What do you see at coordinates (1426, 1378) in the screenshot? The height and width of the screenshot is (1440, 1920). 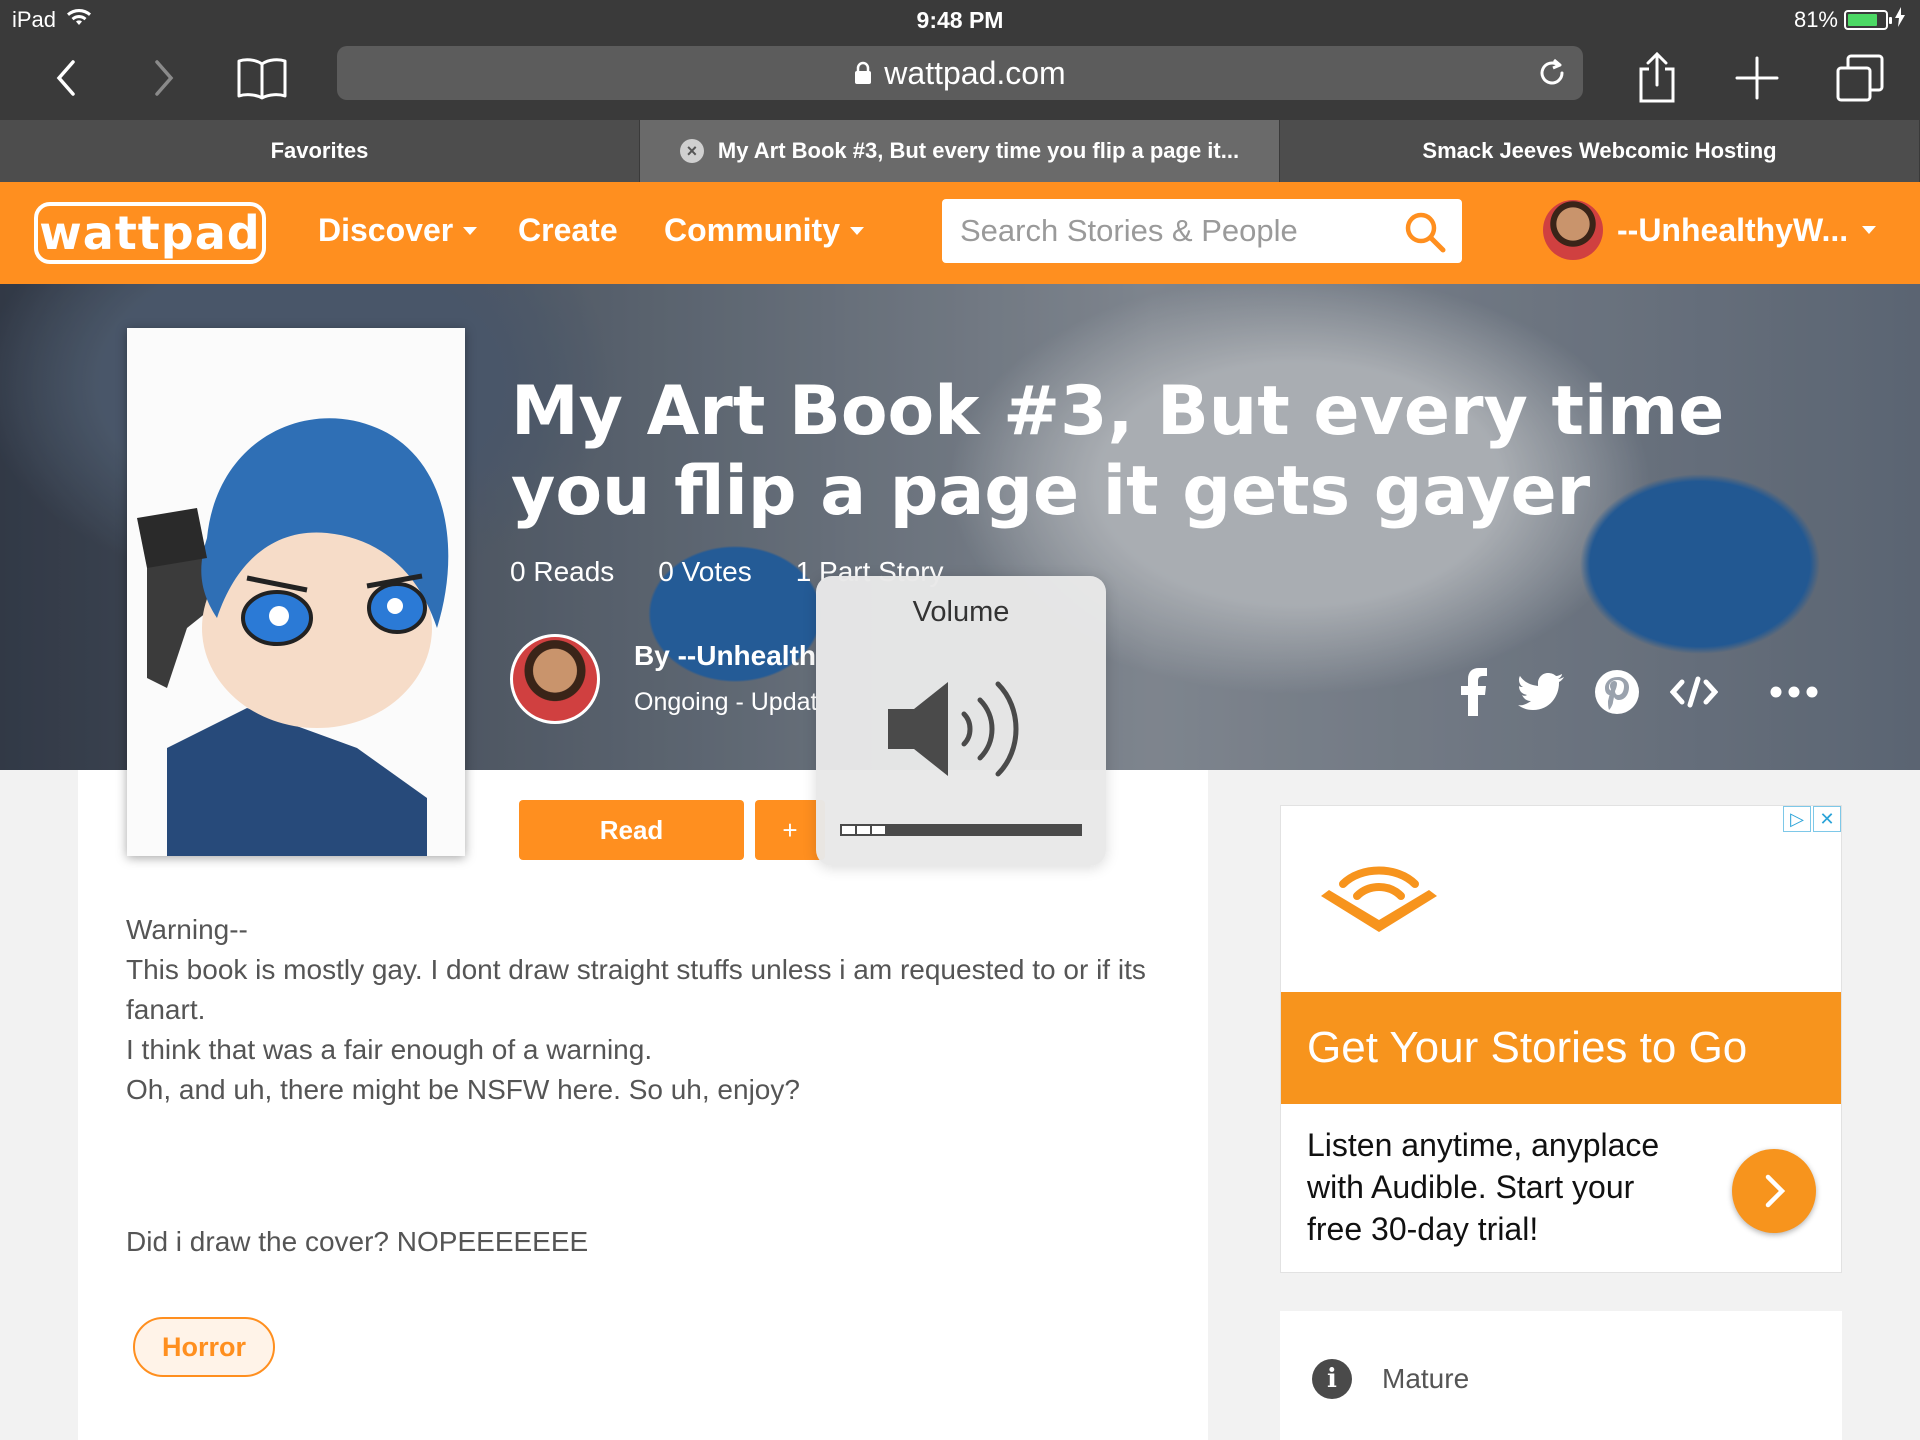 I see `content-rating: Mature` at bounding box center [1426, 1378].